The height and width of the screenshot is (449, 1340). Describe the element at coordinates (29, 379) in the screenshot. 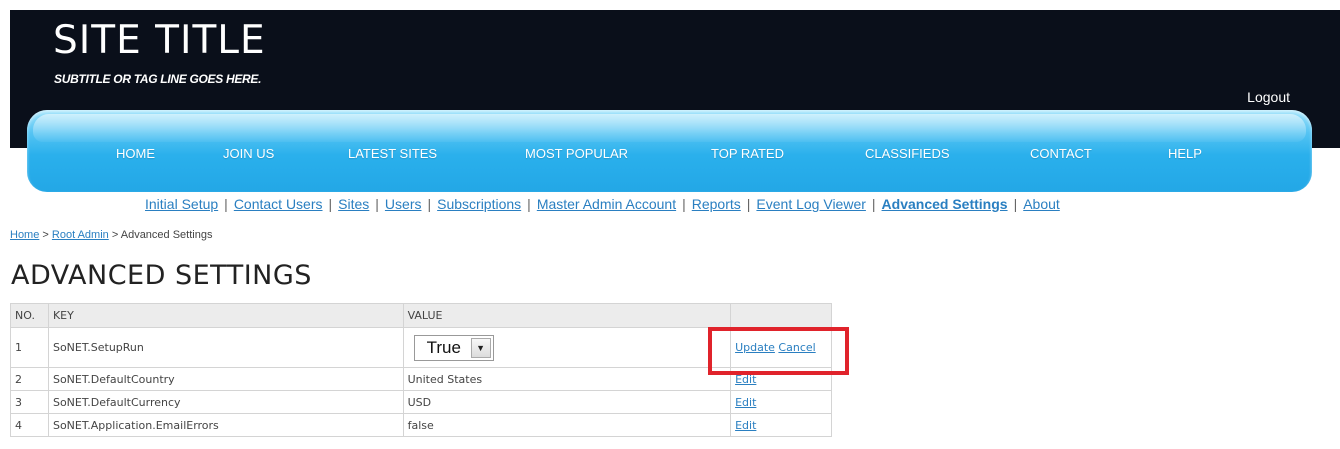

I see `cell-no: 2` at that location.